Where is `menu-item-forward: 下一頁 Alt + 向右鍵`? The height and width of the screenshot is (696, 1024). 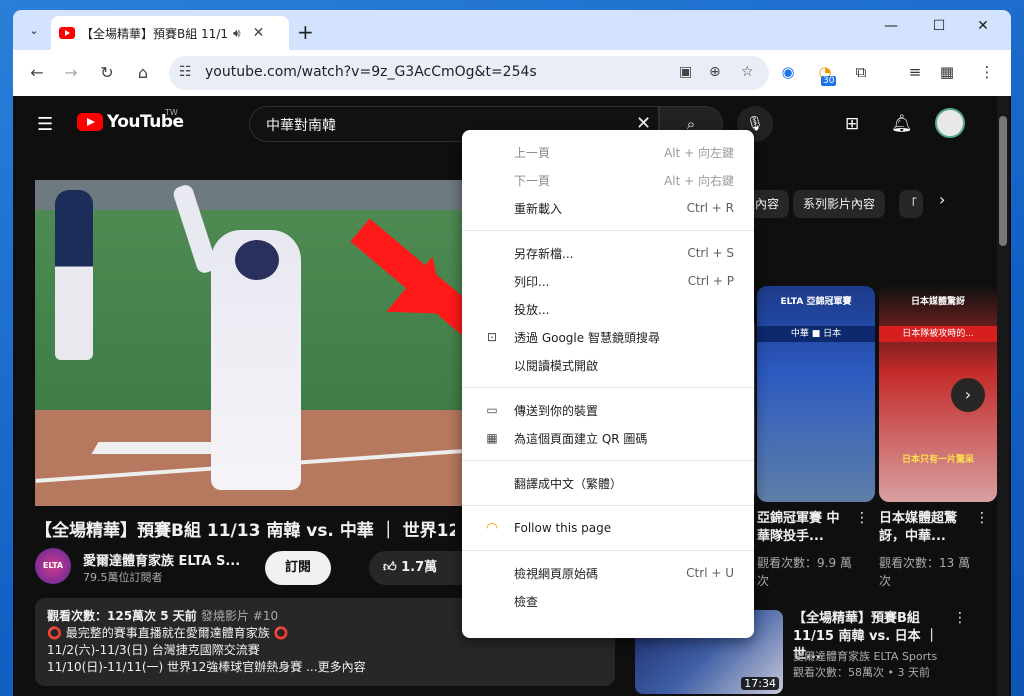
menu-item-forward: 下一頁 Alt + 向右鍵 is located at coordinates (608, 180).